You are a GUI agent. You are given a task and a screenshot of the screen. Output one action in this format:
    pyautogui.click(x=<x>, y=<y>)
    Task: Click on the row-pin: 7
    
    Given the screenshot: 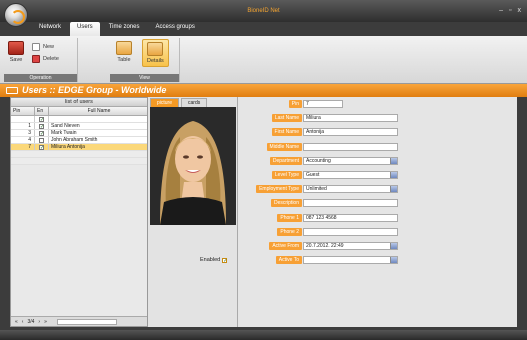 What is the action you would take?
    pyautogui.click(x=23, y=147)
    